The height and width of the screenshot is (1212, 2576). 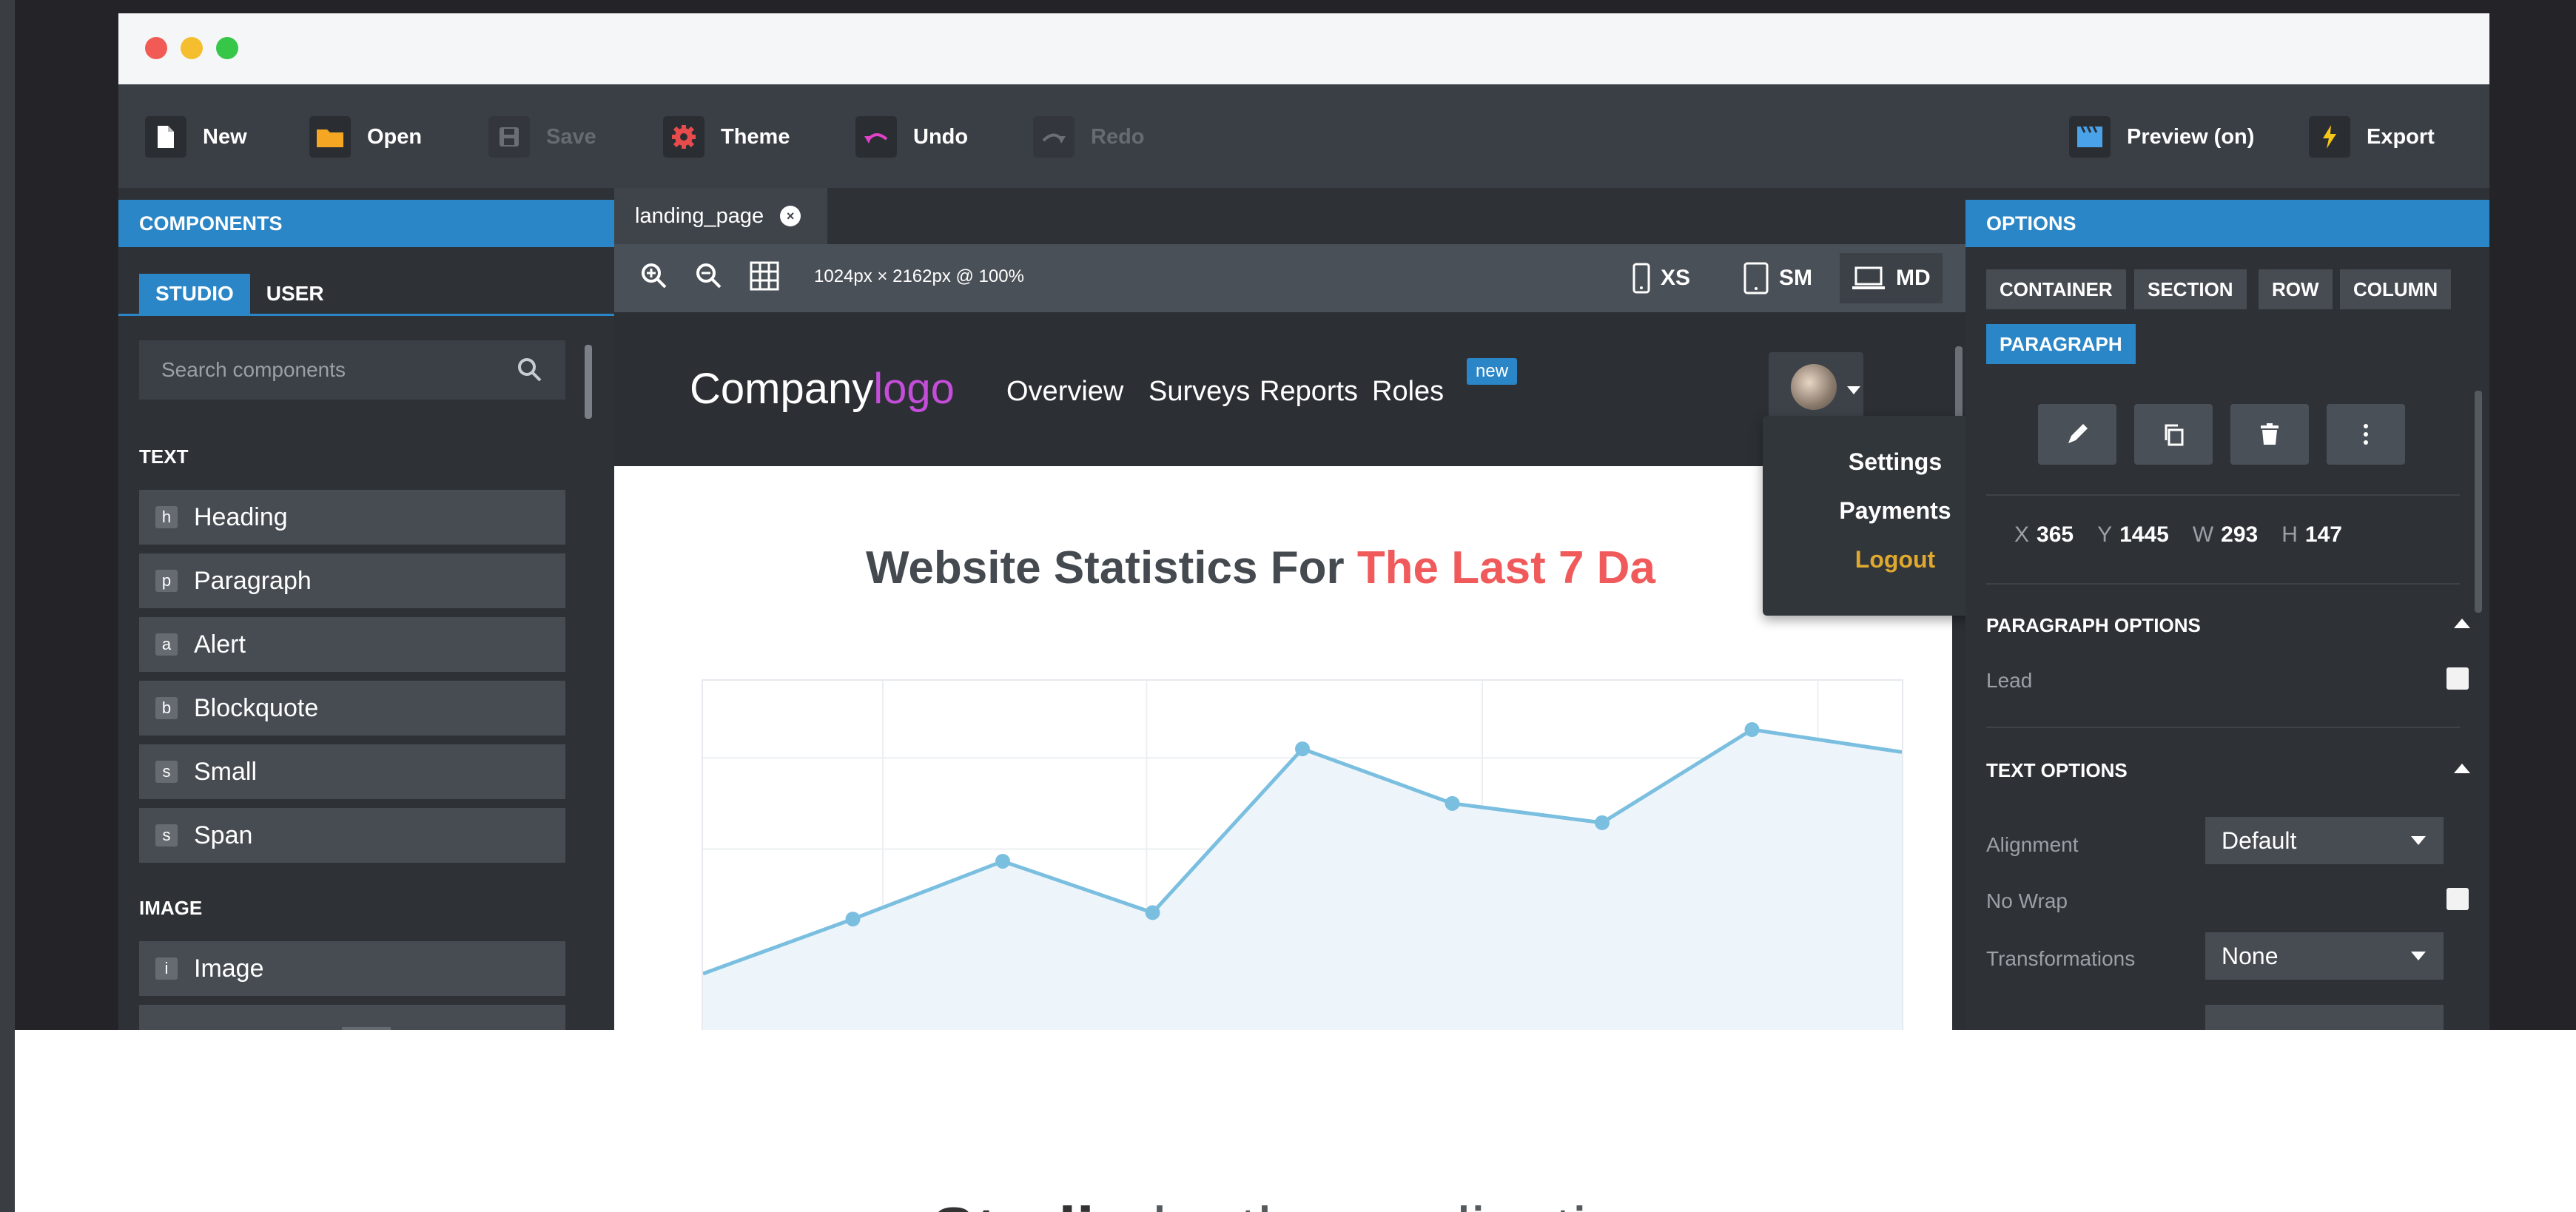 I want to click on preview-button: Preview (on), so click(x=2162, y=137).